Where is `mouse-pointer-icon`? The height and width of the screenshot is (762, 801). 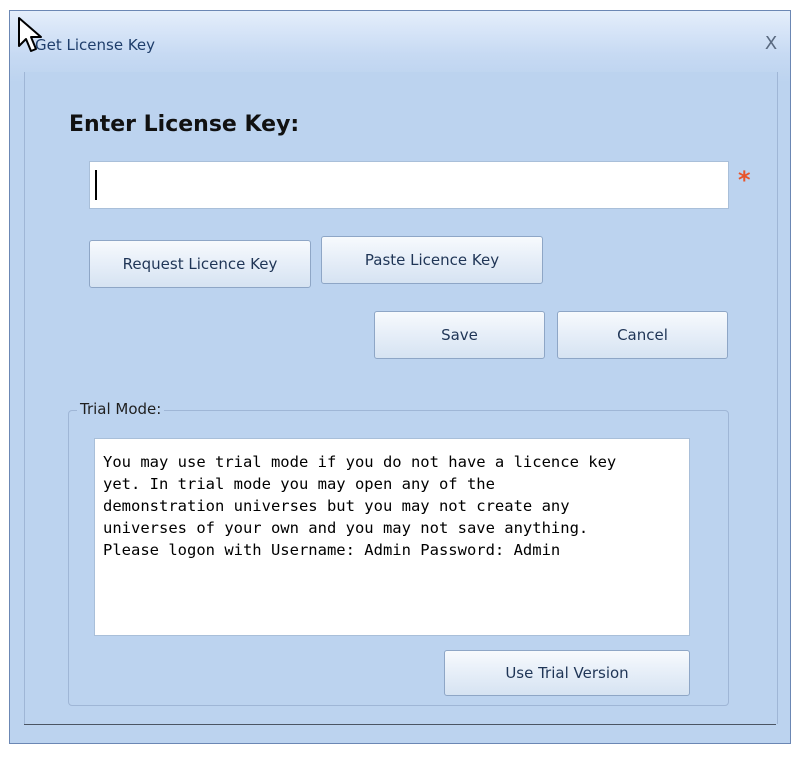 mouse-pointer-icon is located at coordinates (30, 34).